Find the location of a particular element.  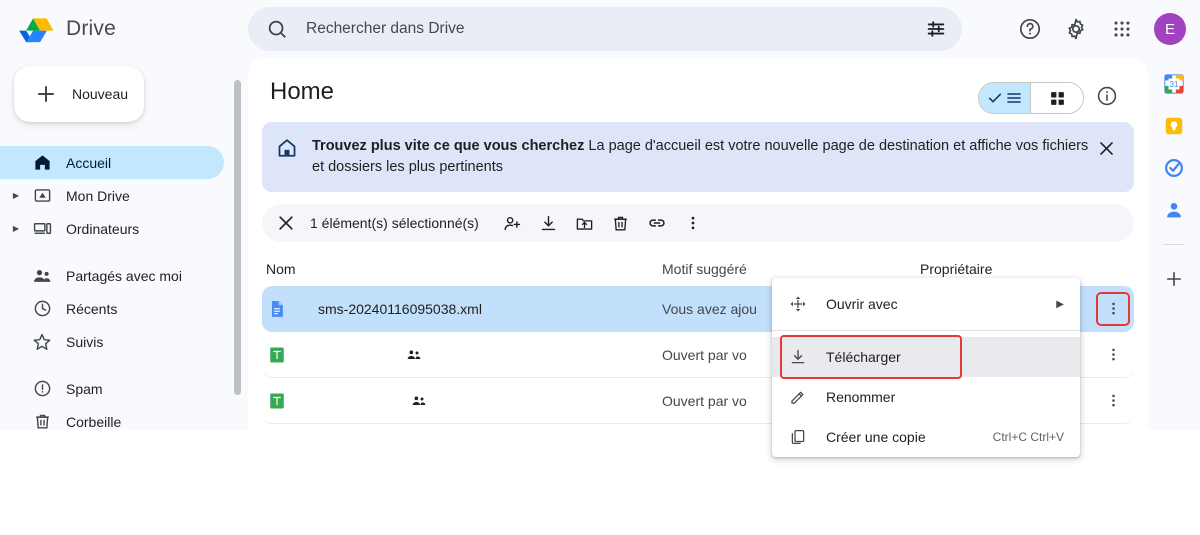

column-header-owner: Propriétaire is located at coordinates (1005, 269).